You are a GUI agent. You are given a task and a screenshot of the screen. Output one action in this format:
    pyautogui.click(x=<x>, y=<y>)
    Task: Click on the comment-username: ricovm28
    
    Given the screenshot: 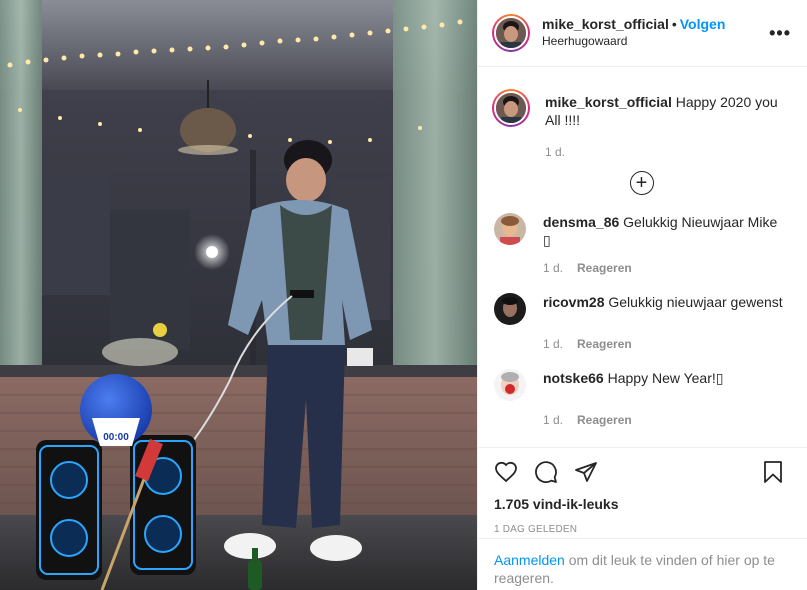 What is the action you would take?
    pyautogui.click(x=573, y=302)
    